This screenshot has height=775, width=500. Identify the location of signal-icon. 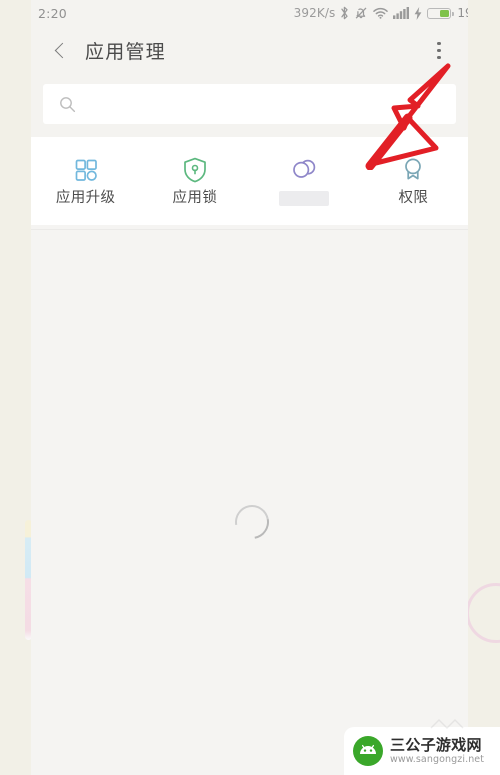
(401, 13).